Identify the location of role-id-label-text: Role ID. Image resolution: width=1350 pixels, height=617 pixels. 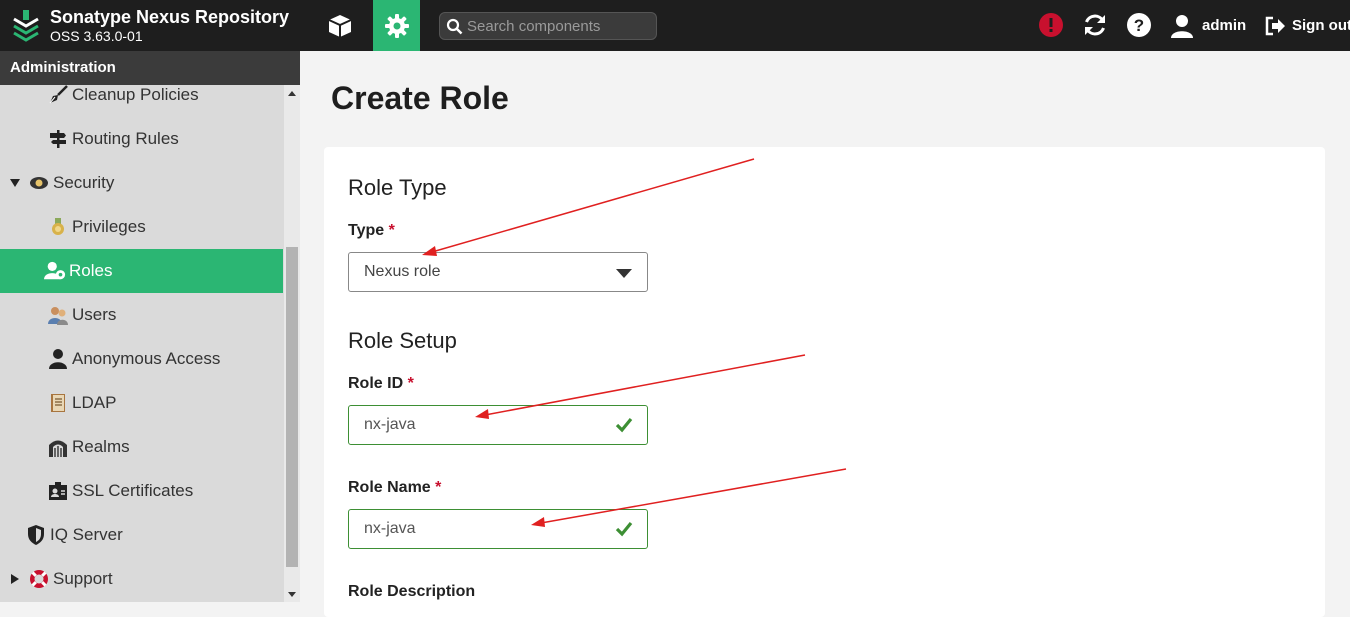
(376, 383).